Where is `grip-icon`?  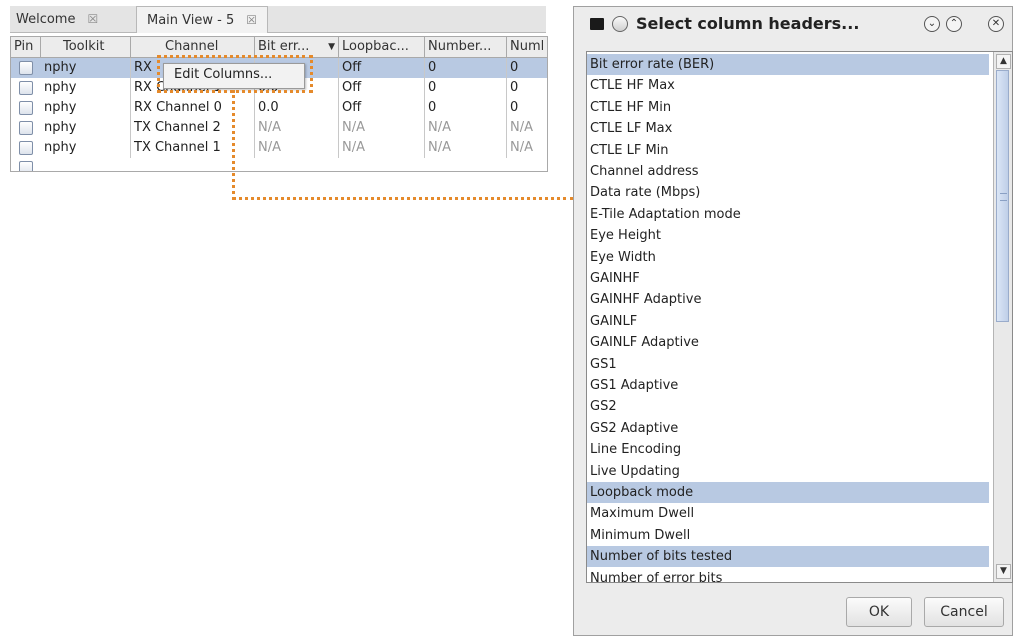 grip-icon is located at coordinates (1003, 197).